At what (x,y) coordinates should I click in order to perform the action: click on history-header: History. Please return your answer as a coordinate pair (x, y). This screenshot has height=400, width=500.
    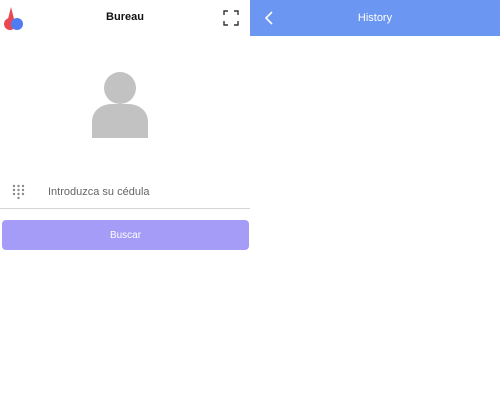
    Looking at the image, I should click on (375, 18).